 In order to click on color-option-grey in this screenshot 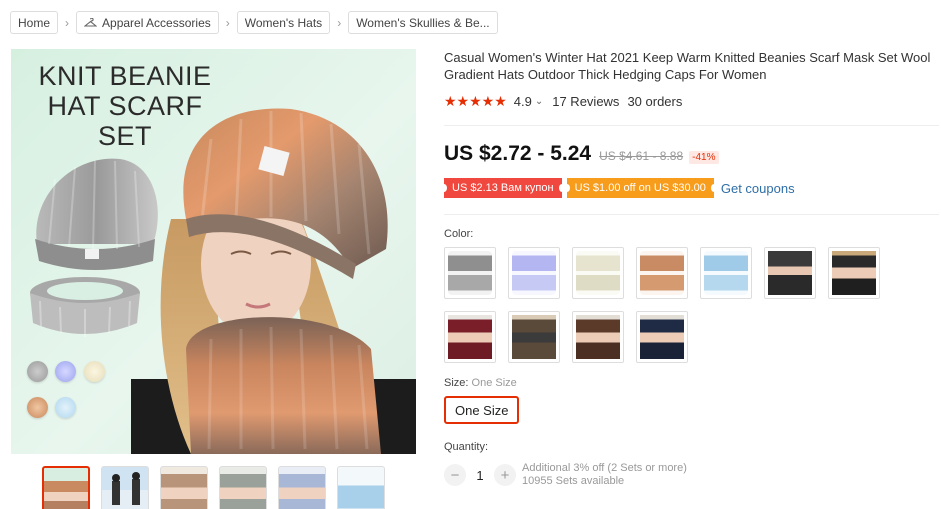, I will do `click(470, 273)`.